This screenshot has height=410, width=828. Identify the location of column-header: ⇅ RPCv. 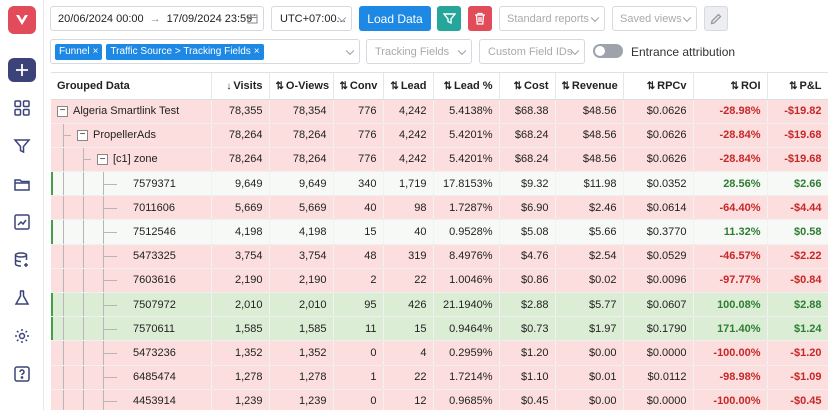
(658, 86).